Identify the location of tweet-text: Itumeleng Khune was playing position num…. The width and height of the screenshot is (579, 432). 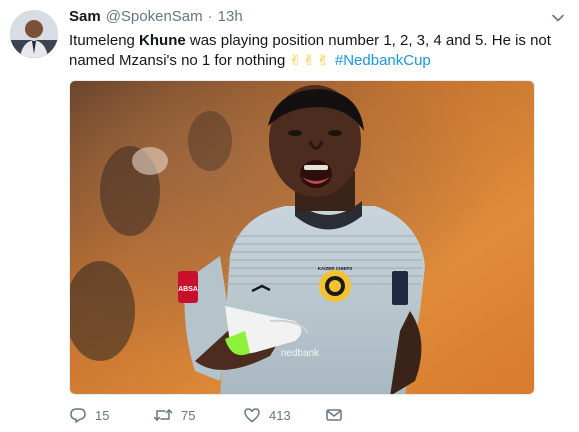
(319, 51).